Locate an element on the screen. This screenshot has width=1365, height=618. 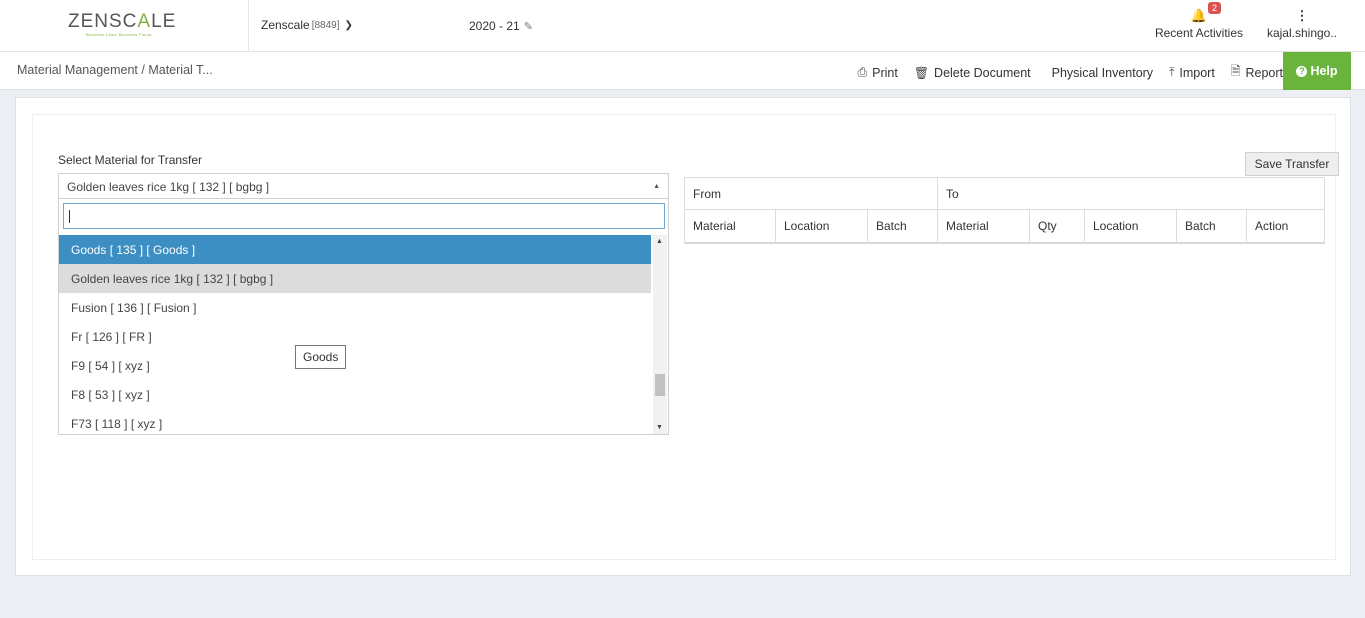
report-button: 🗎 Report is located at coordinates (1257, 72).